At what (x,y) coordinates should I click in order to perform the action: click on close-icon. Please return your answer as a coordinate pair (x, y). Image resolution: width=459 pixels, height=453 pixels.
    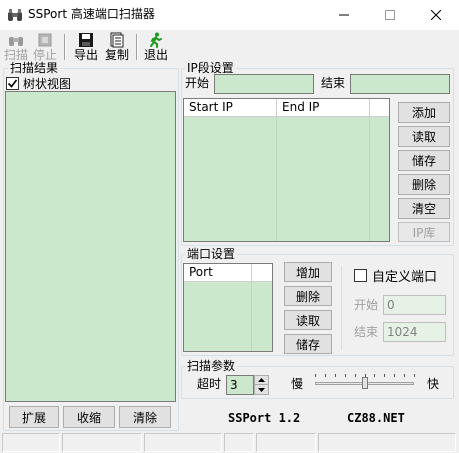
    Looking at the image, I should click on (436, 15).